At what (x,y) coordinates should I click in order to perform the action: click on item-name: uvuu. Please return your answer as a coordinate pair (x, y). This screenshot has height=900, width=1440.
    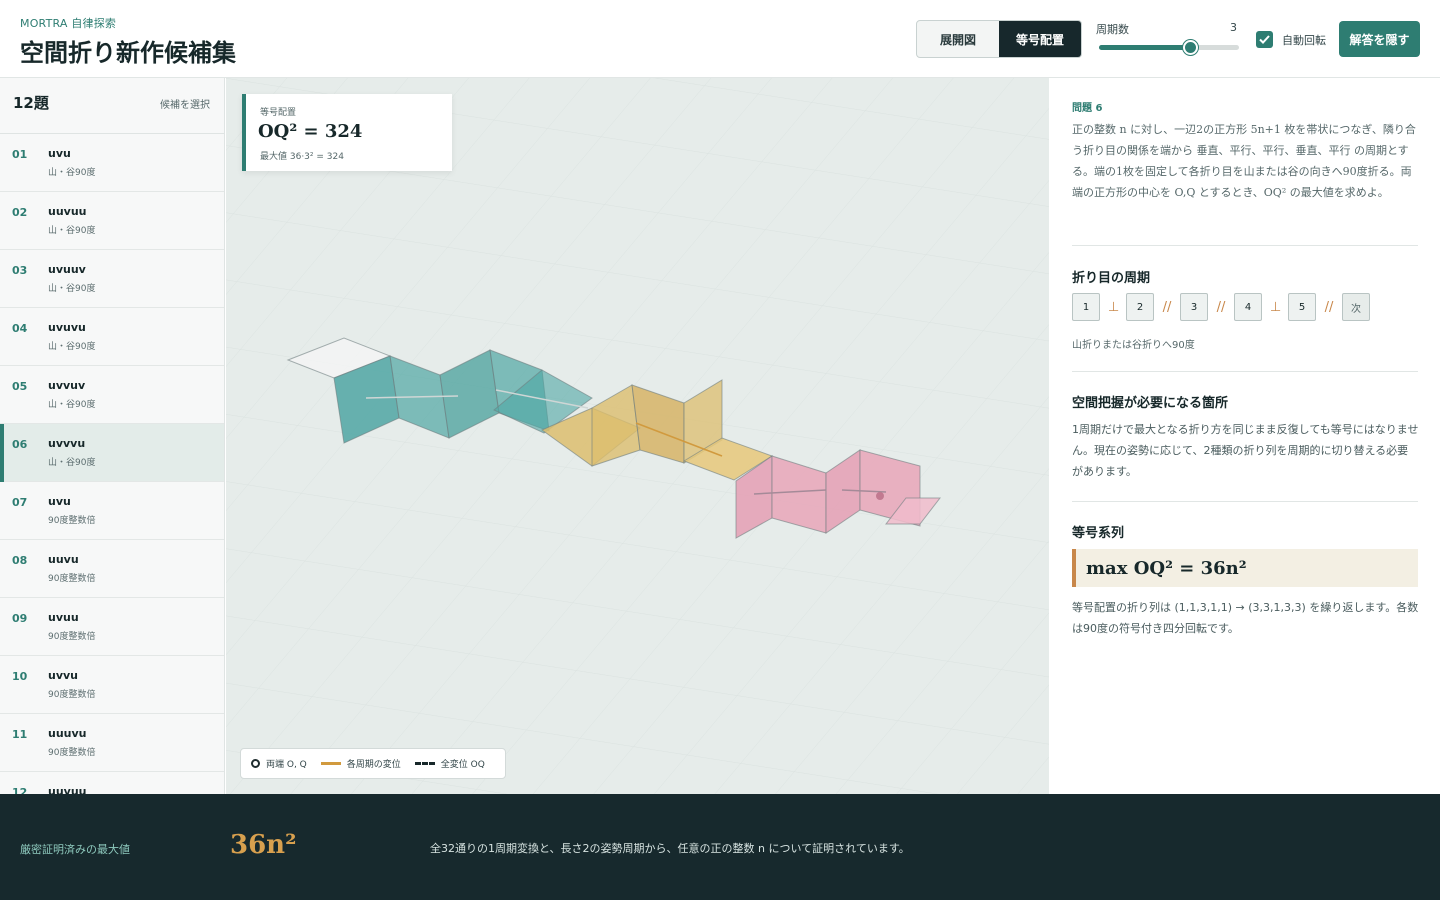
    Looking at the image, I should click on (63, 617).